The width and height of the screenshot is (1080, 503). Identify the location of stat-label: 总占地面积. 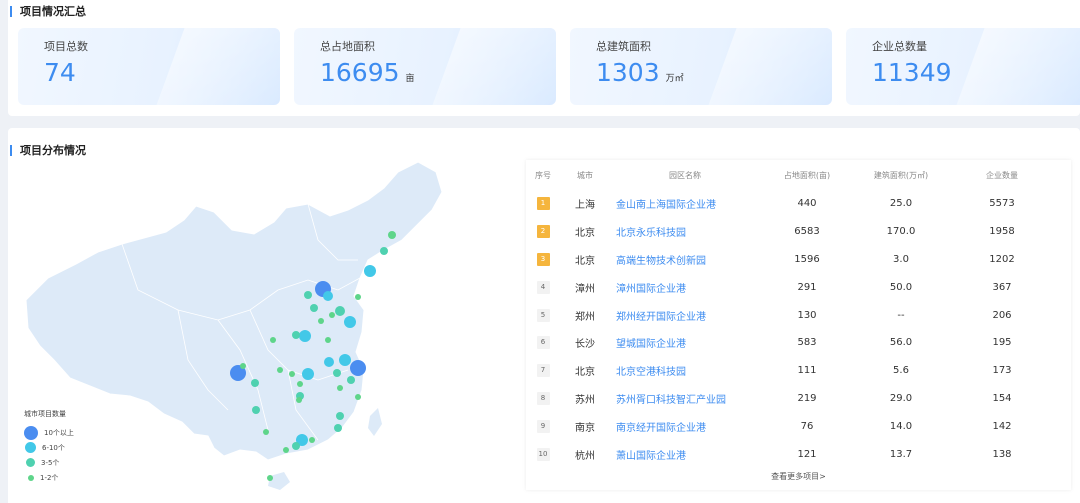
(347, 46).